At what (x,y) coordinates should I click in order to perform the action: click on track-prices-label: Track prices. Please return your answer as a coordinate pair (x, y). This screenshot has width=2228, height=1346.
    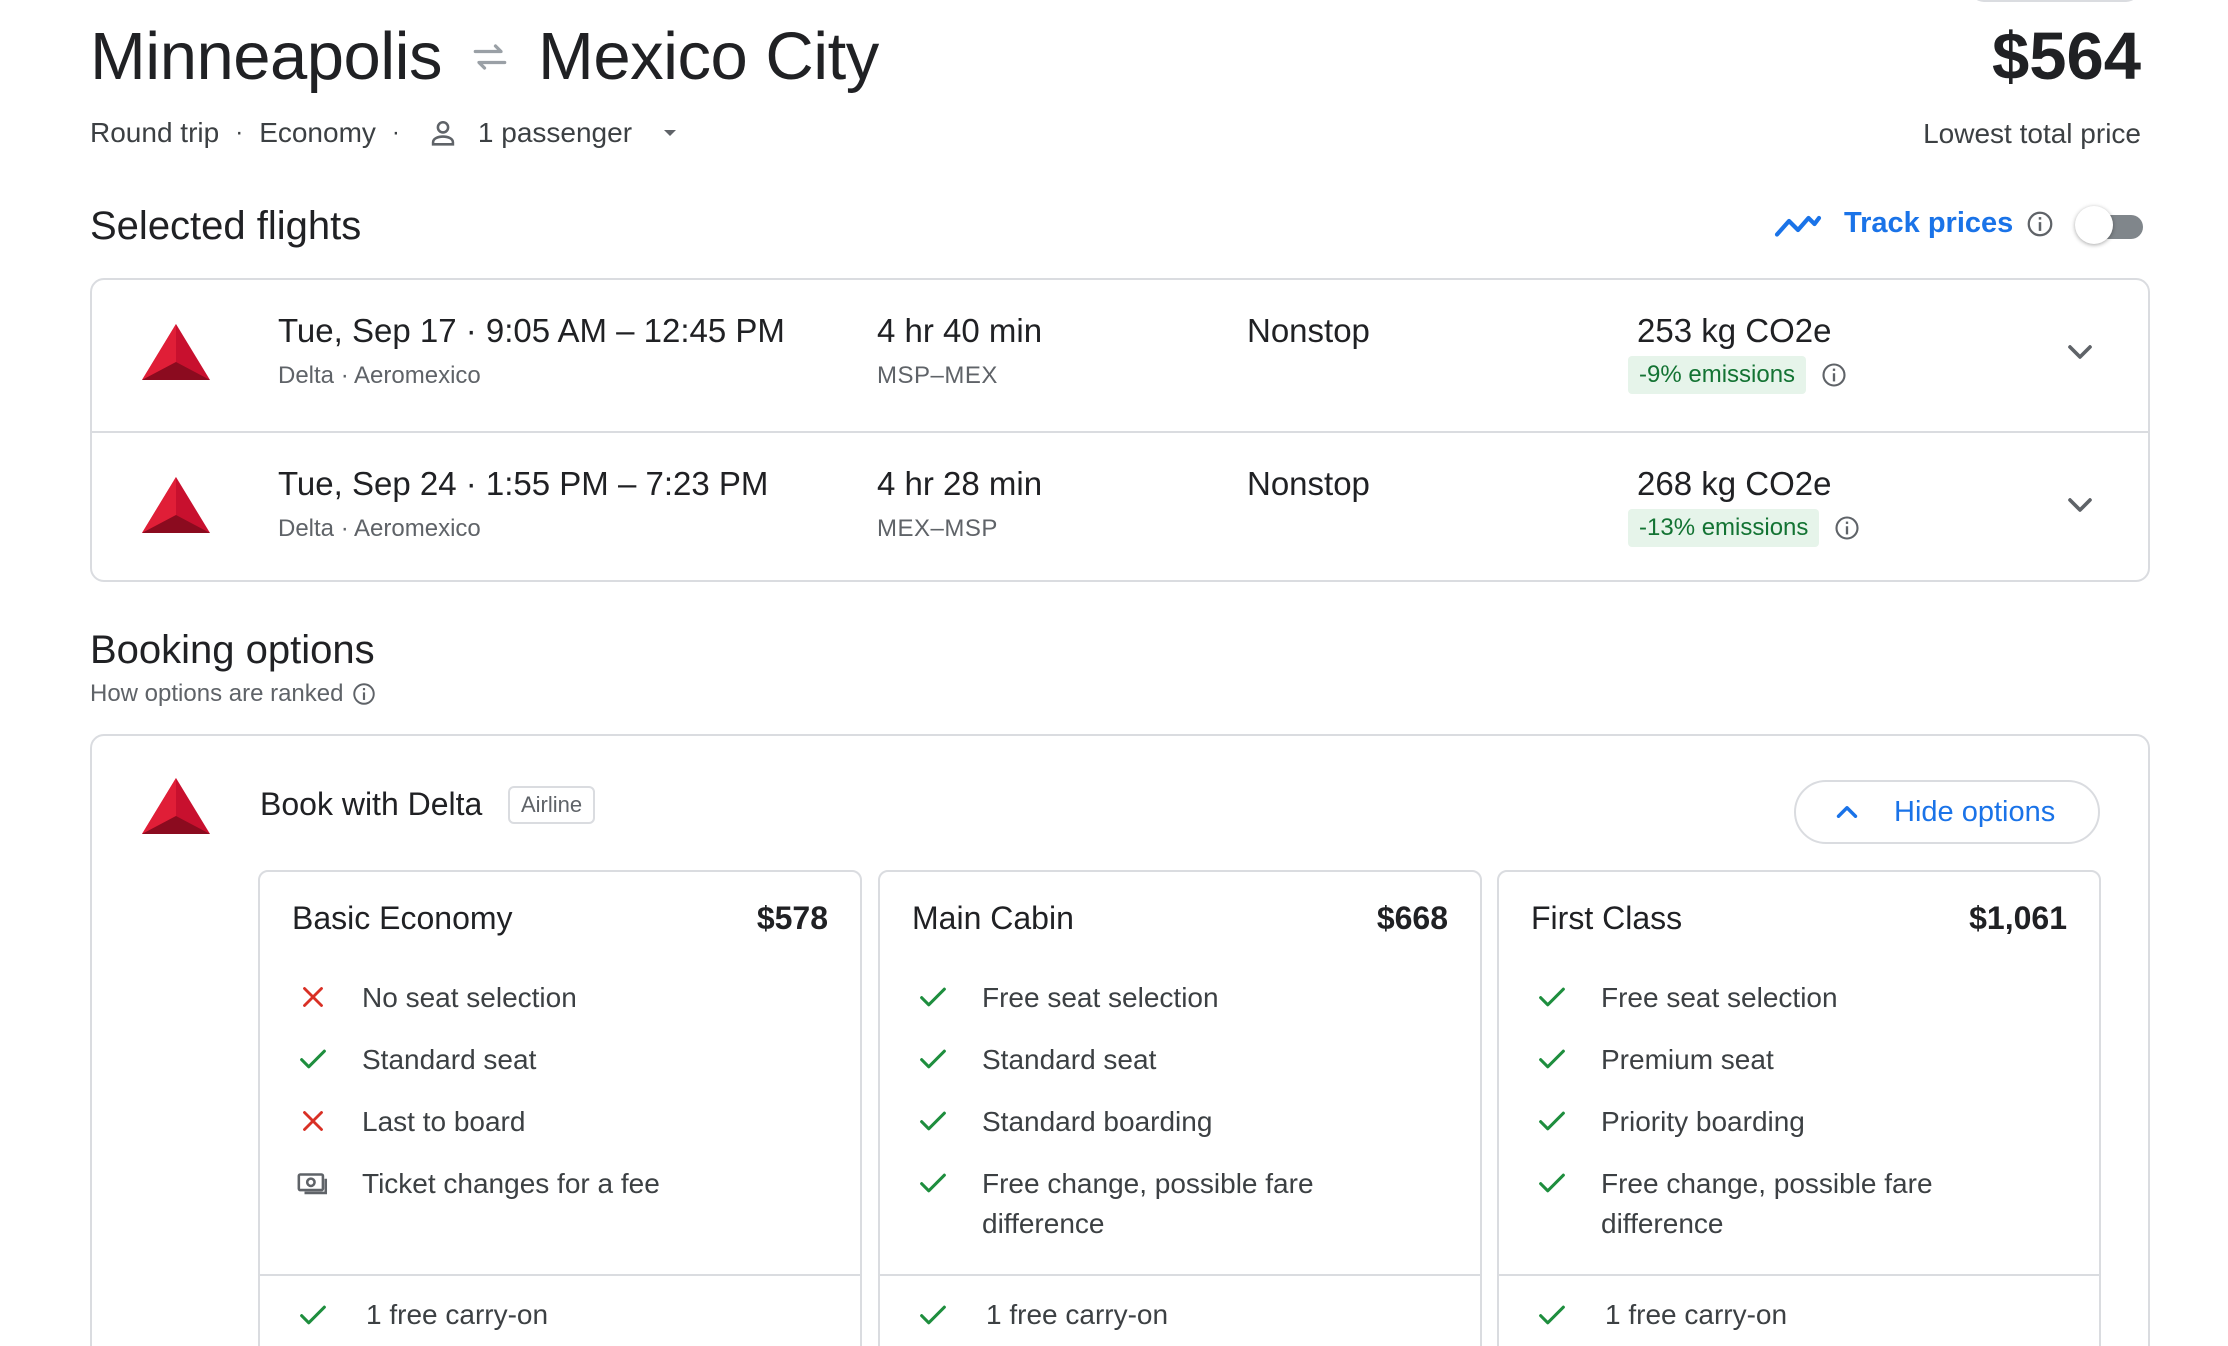
    Looking at the image, I should click on (1928, 223).